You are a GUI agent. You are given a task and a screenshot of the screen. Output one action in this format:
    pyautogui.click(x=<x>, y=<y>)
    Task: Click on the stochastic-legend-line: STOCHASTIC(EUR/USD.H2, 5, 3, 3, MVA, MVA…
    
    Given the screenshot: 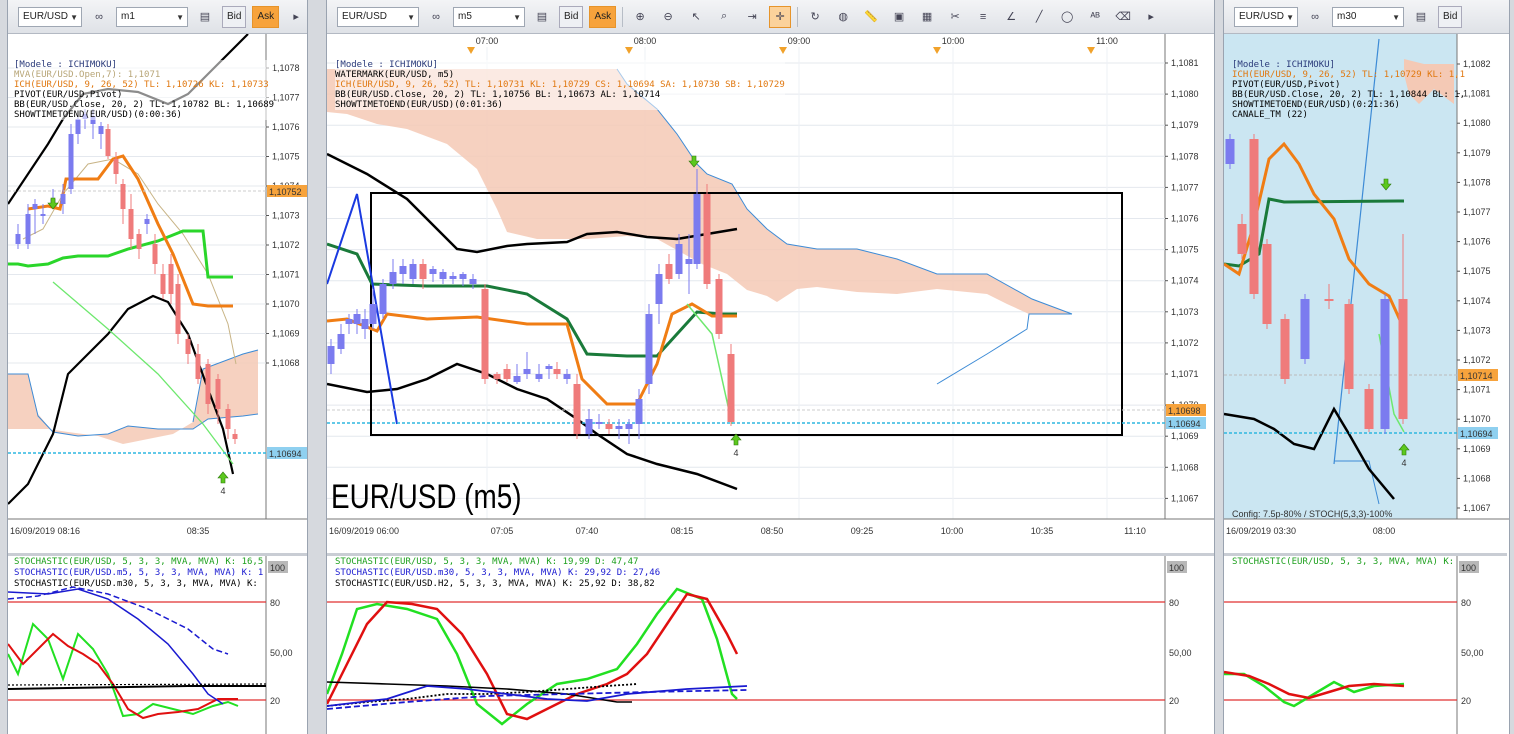 What is the action you would take?
    pyautogui.click(x=495, y=584)
    